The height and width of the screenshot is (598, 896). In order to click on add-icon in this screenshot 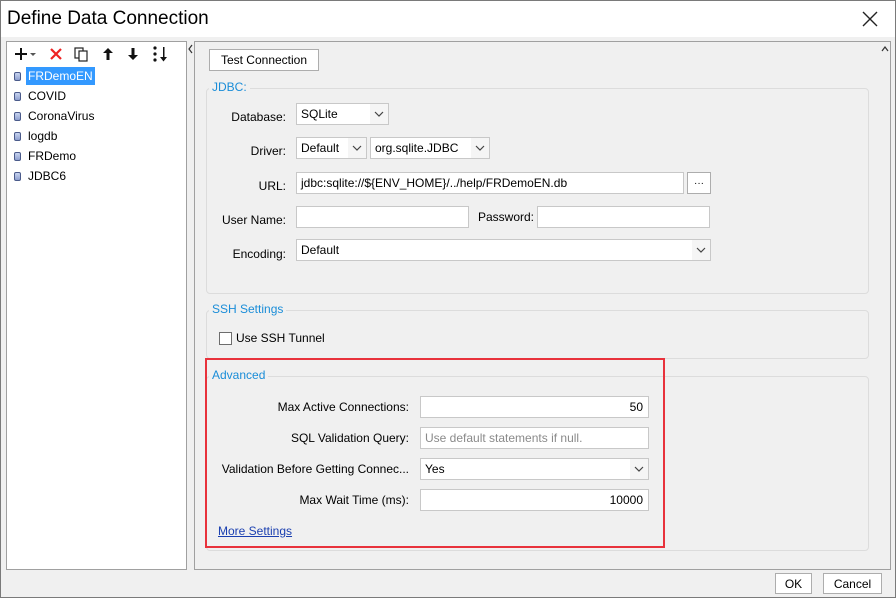, I will do `click(21, 54)`.